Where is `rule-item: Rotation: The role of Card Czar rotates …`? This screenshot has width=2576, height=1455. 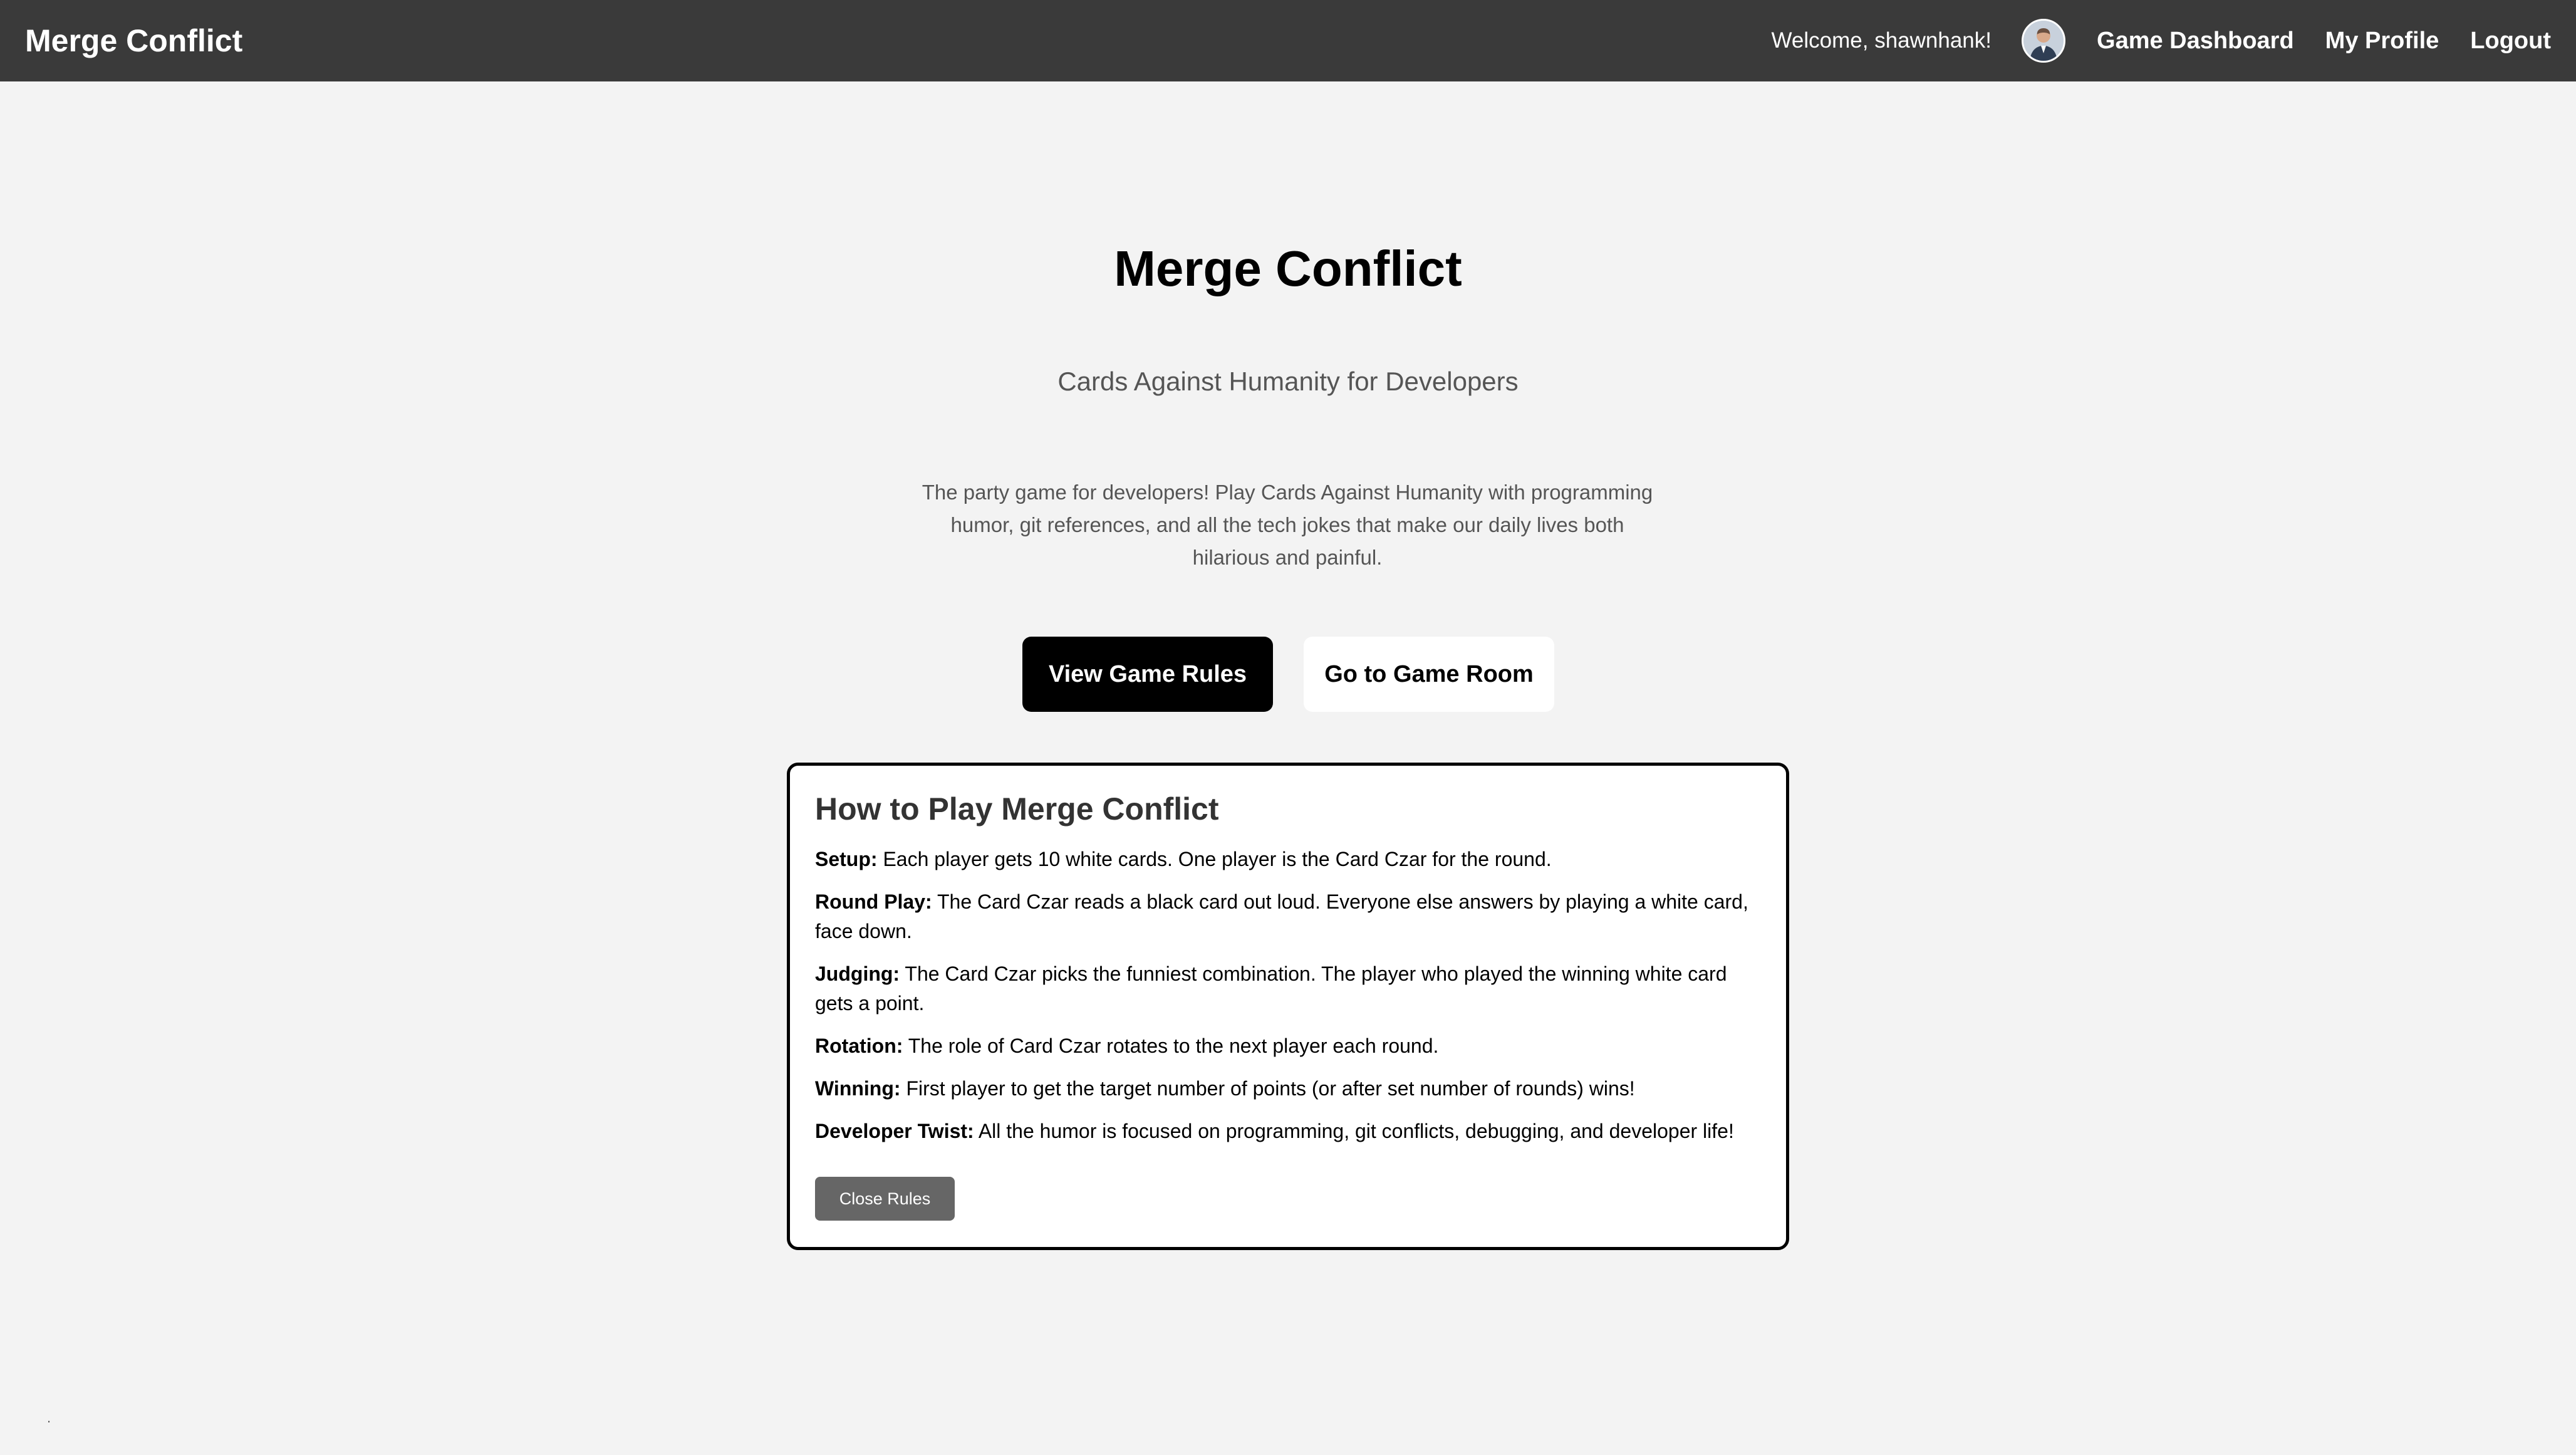 rule-item: Rotation: The role of Card Czar rotates … is located at coordinates (1288, 1046).